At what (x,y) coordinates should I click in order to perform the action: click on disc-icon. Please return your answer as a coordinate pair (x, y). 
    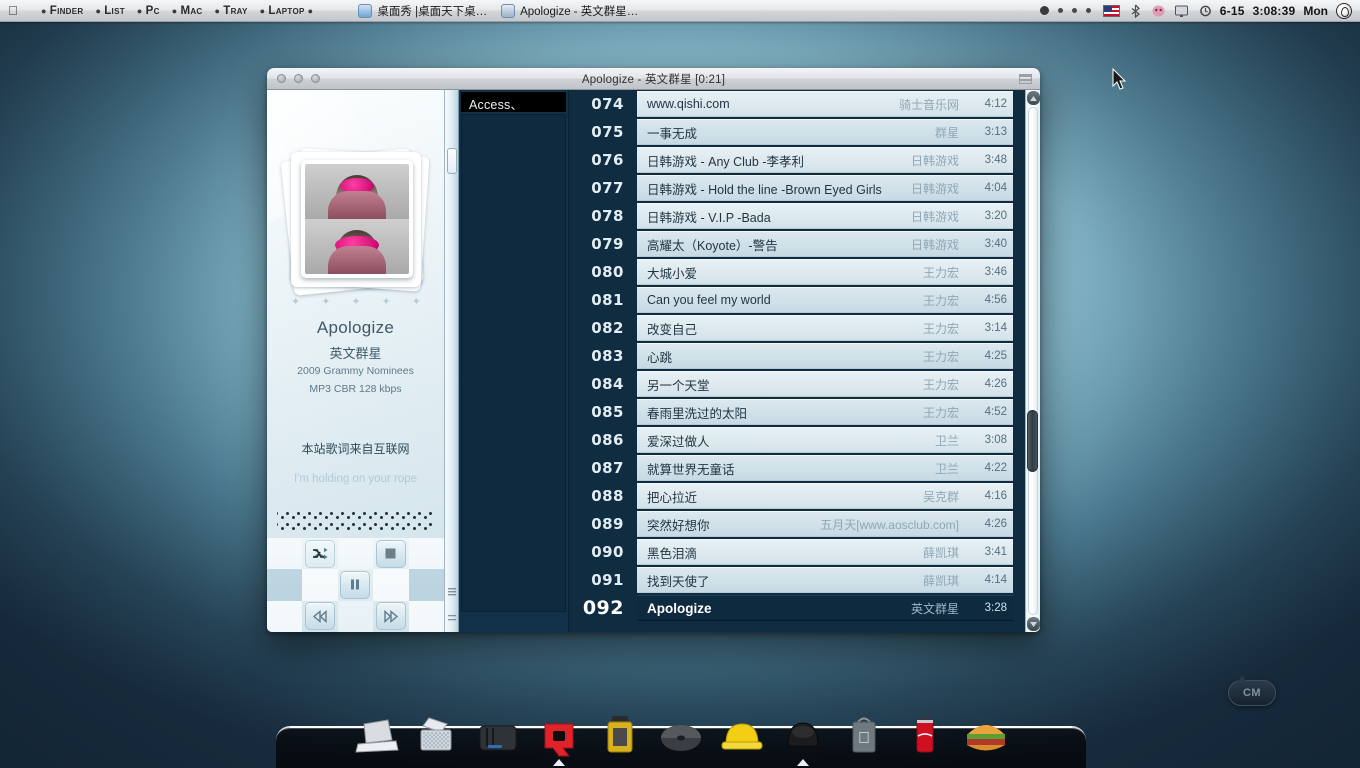
    Looking at the image, I should click on (681, 736).